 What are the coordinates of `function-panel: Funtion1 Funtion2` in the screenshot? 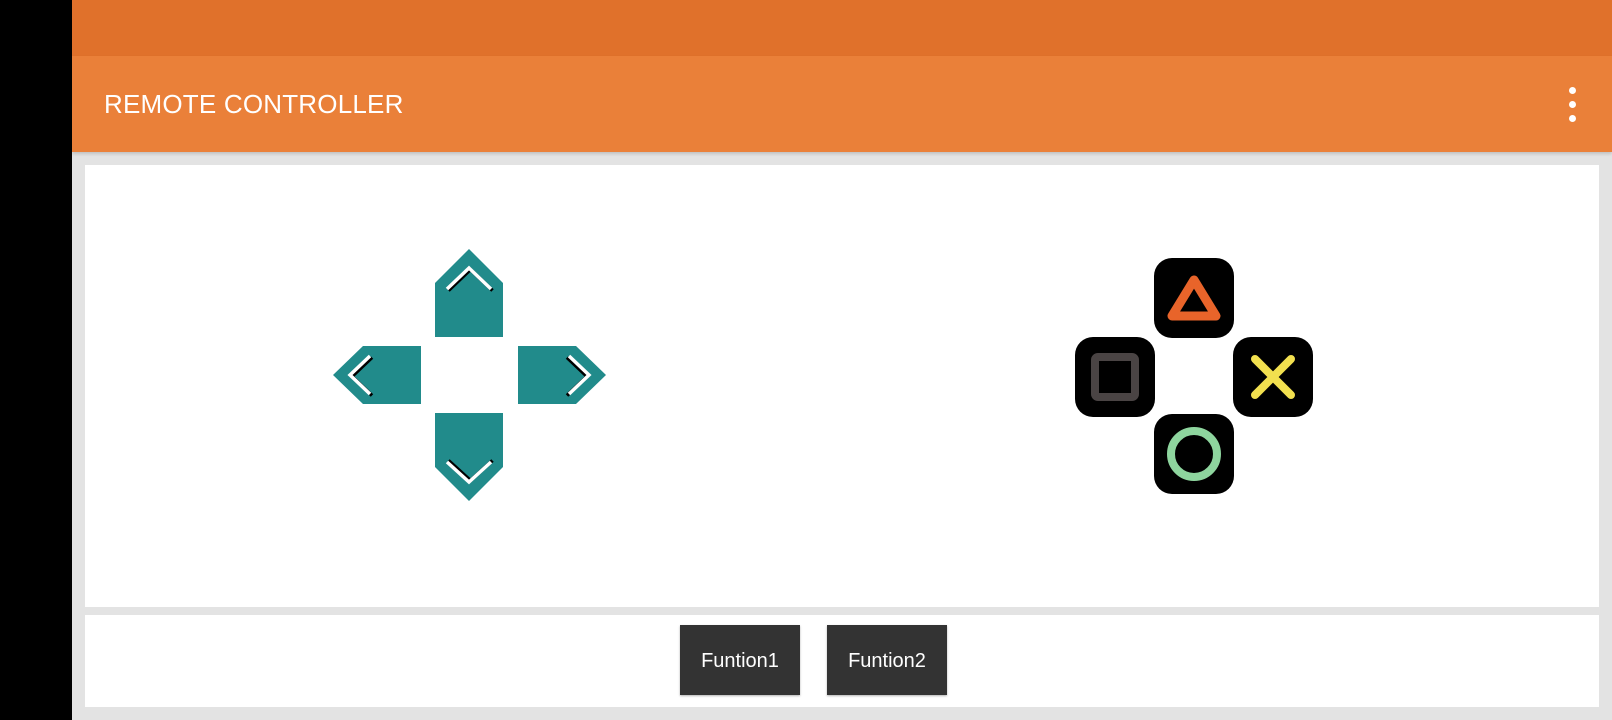 It's located at (842, 661).